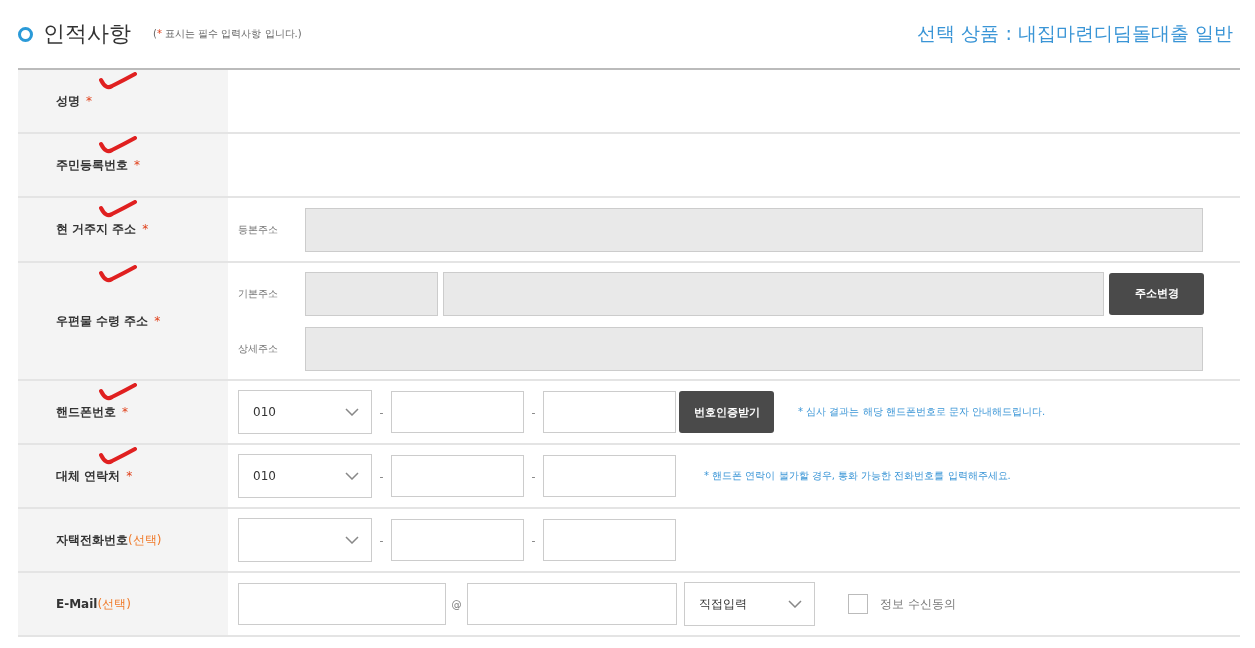 This screenshot has height=648, width=1255. I want to click on help-text: * 심사 결과는 해당 핸드폰번호로 문자 안내해드립니다., so click(922, 412).